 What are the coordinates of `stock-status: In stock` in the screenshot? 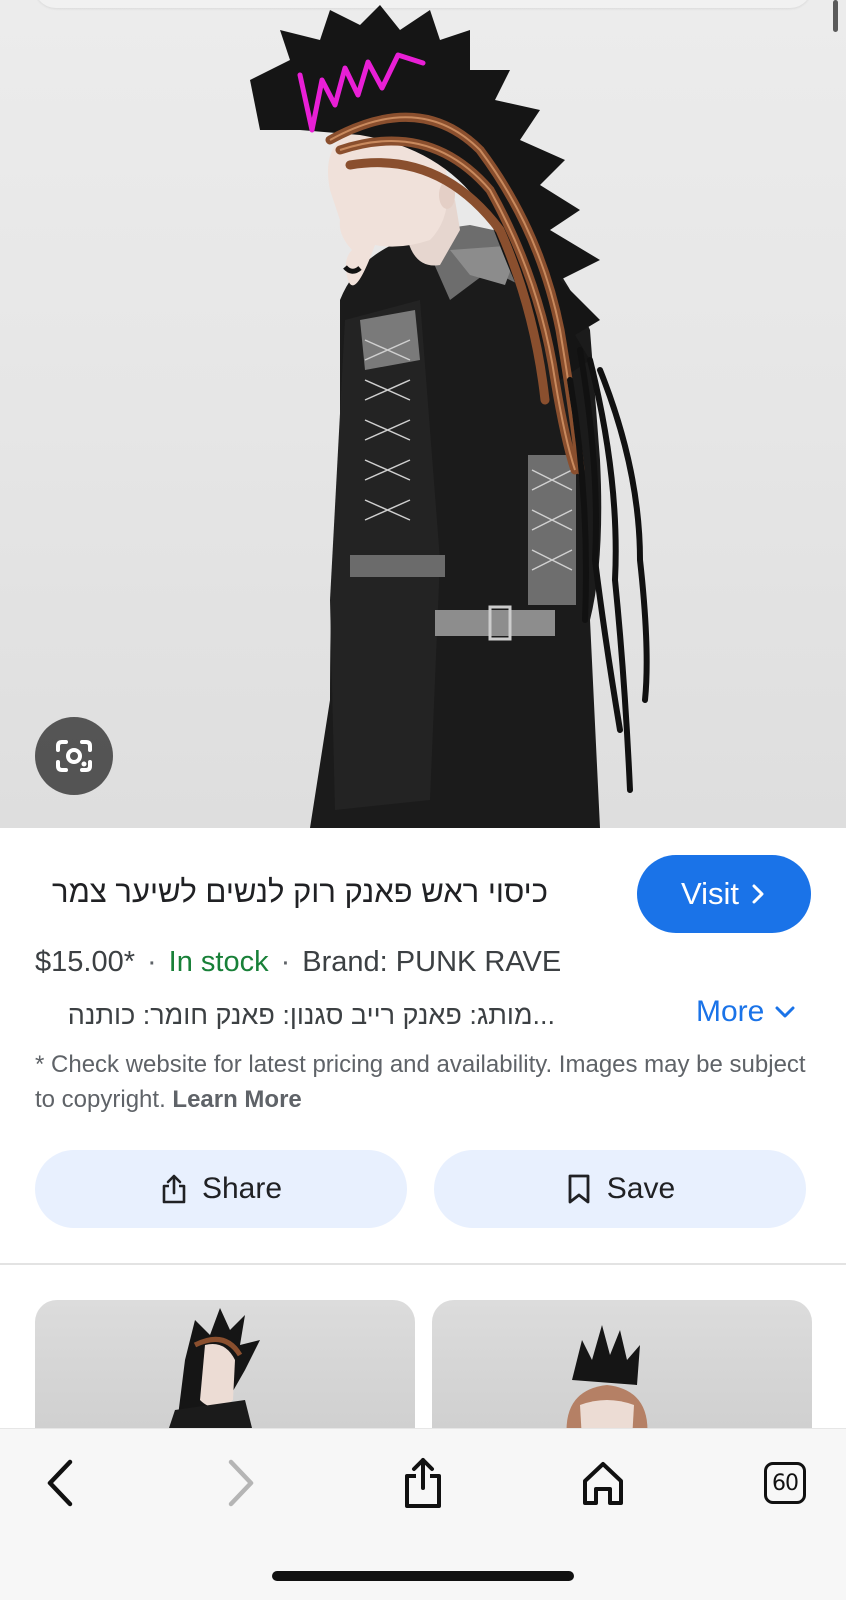 It's located at (218, 962).